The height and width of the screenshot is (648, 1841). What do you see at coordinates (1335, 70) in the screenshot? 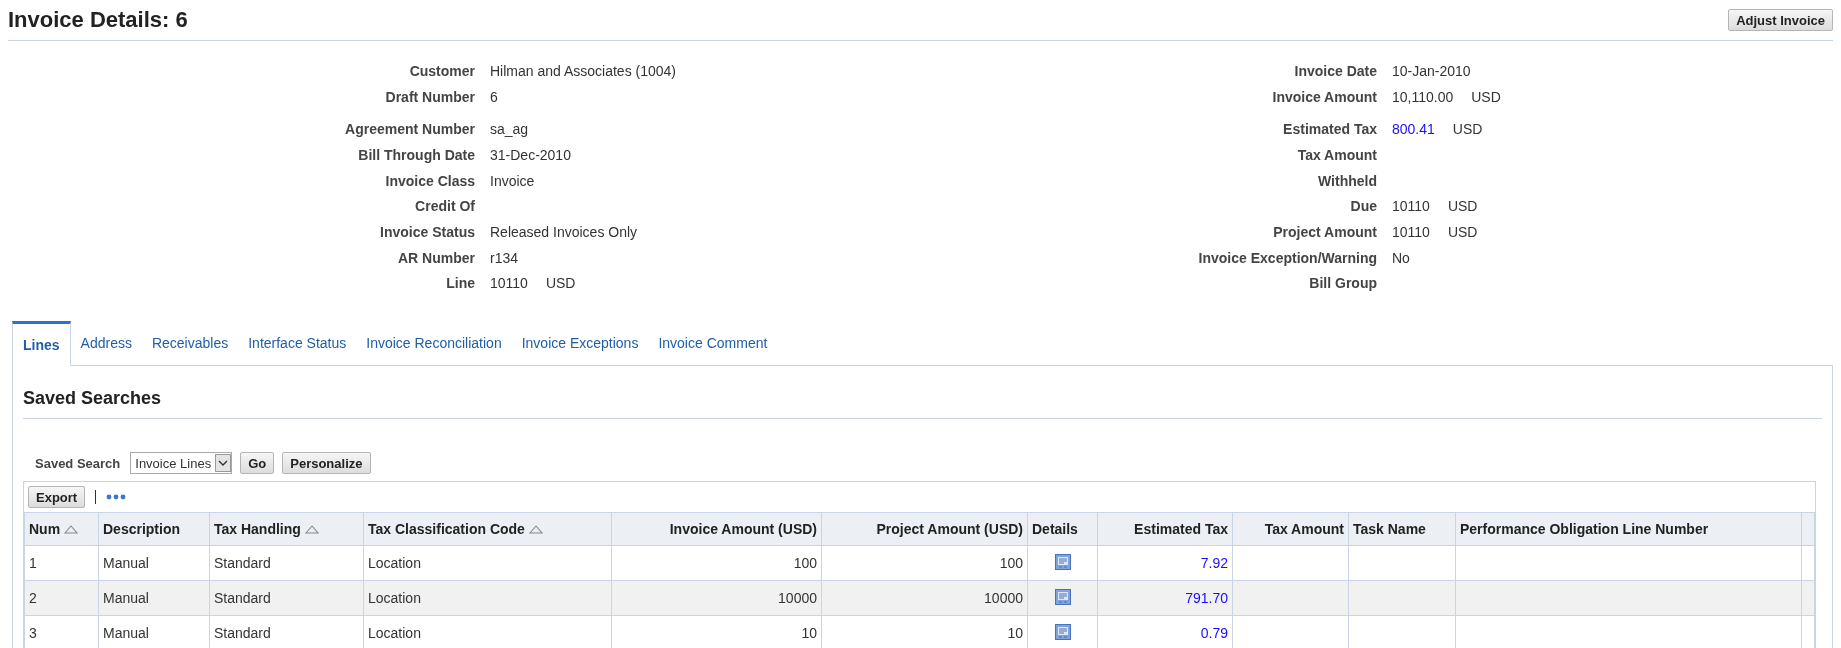
I see `field-label: Invoice Date` at bounding box center [1335, 70].